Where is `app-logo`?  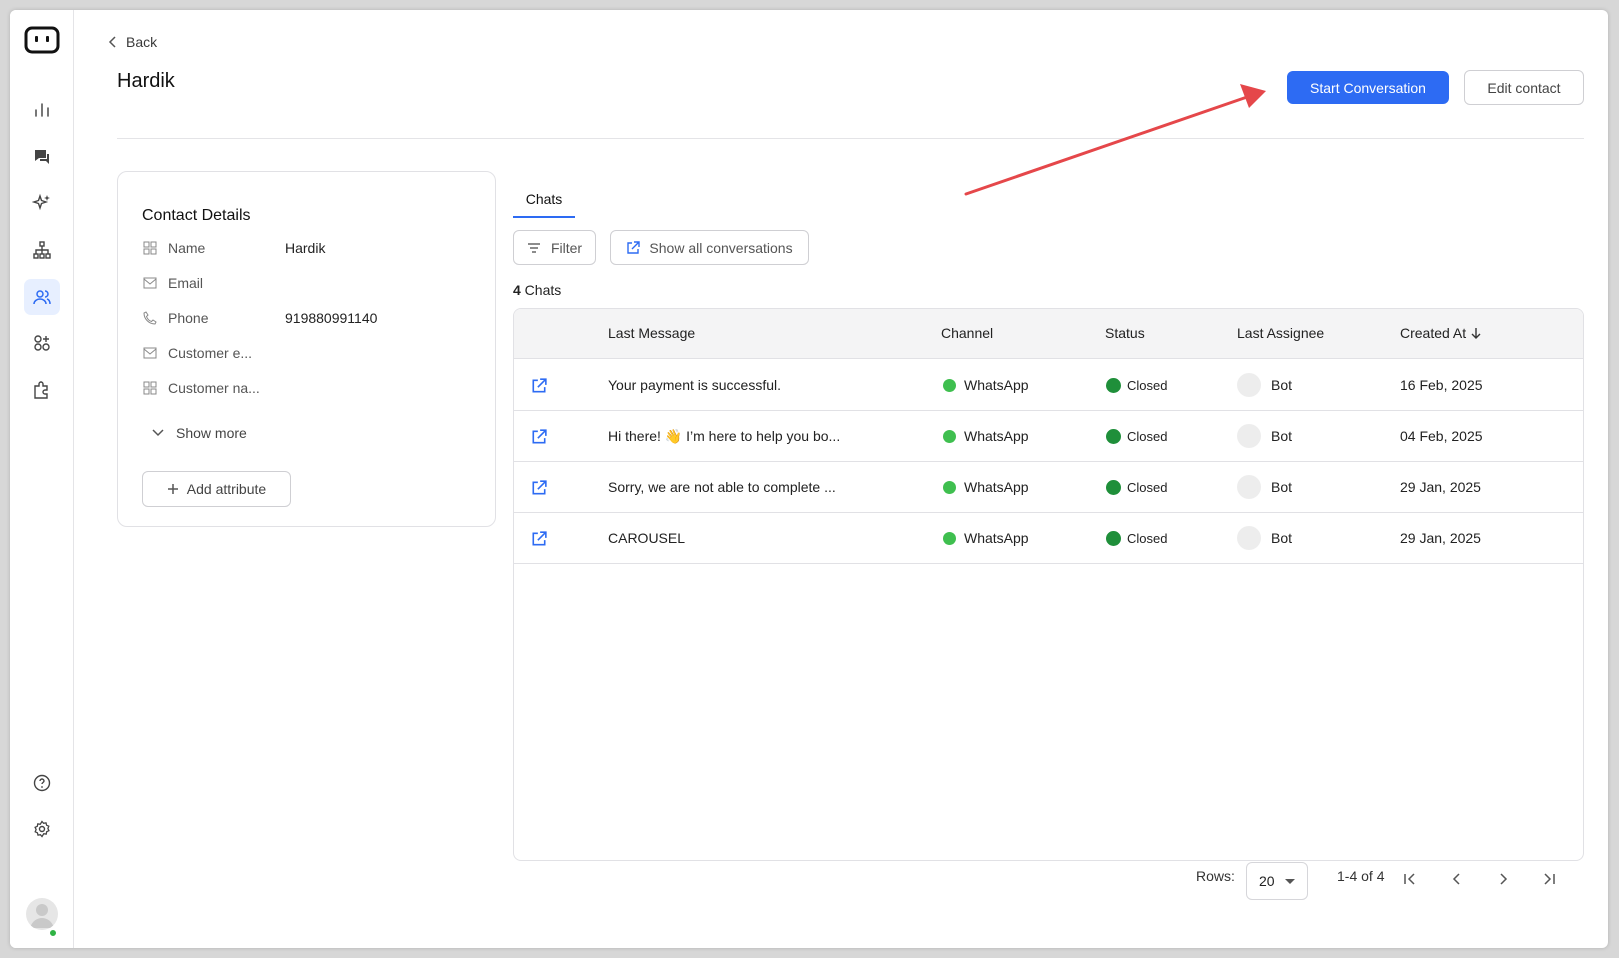 app-logo is located at coordinates (42, 40).